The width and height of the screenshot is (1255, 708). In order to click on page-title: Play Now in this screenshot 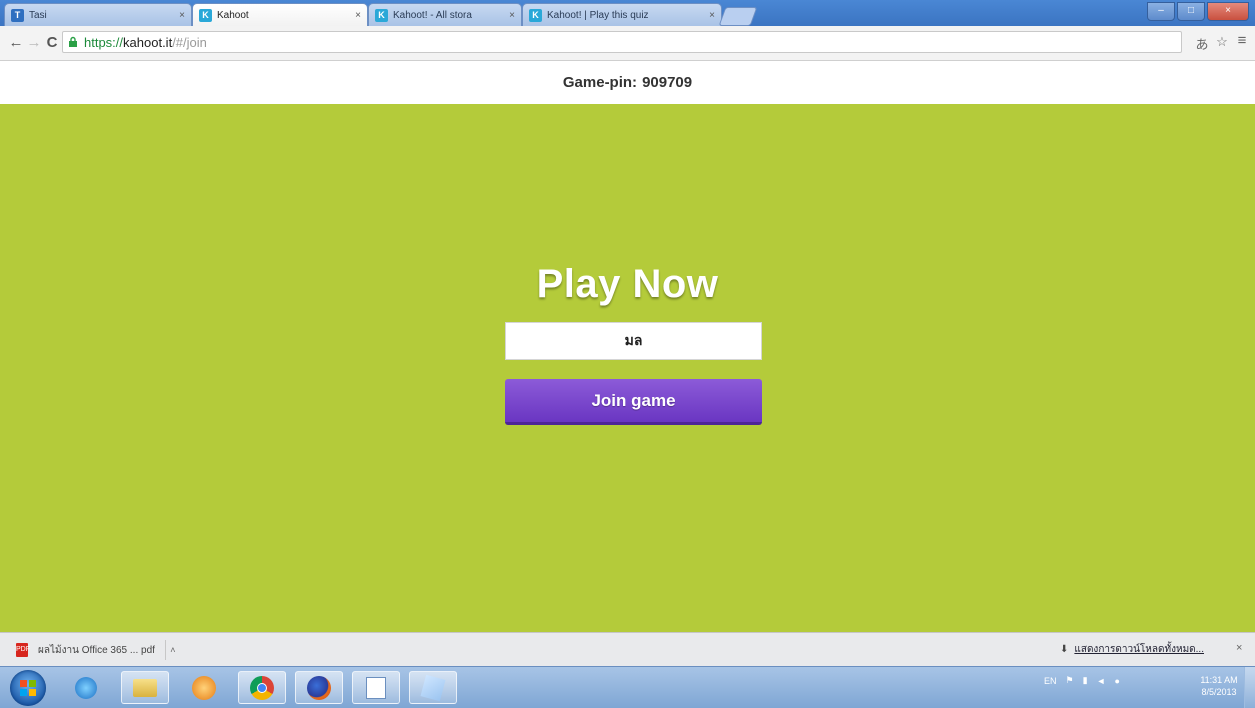, I will do `click(627, 284)`.